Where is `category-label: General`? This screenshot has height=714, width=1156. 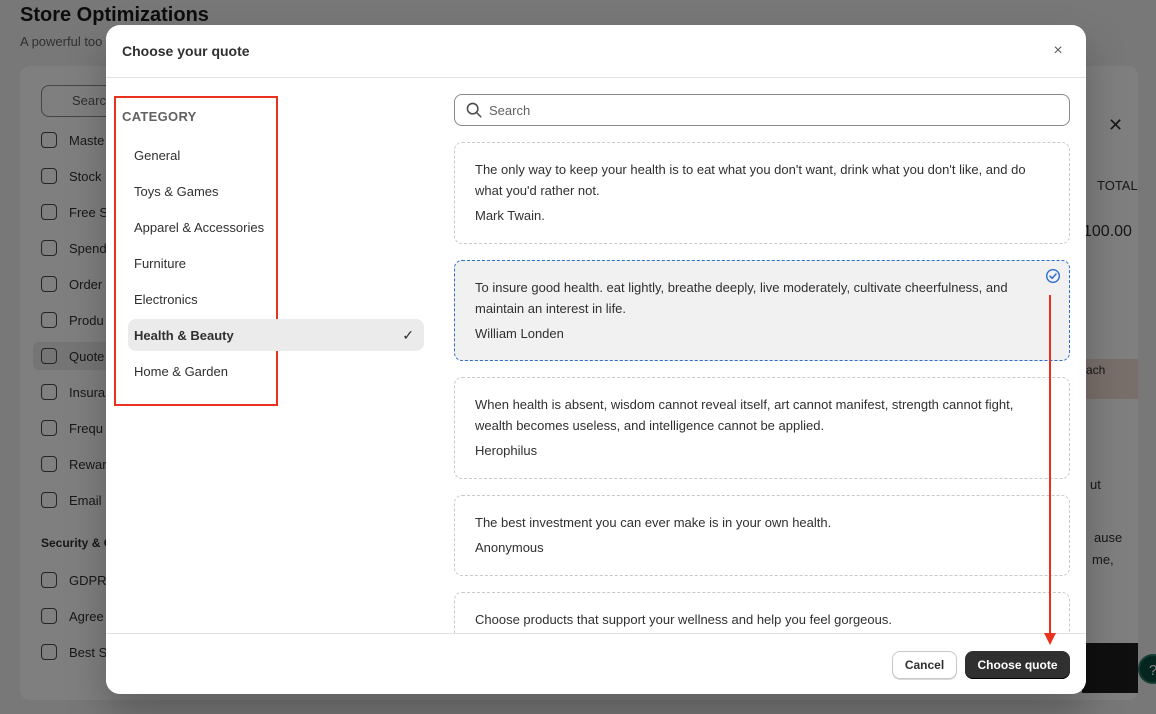 category-label: General is located at coordinates (157, 155).